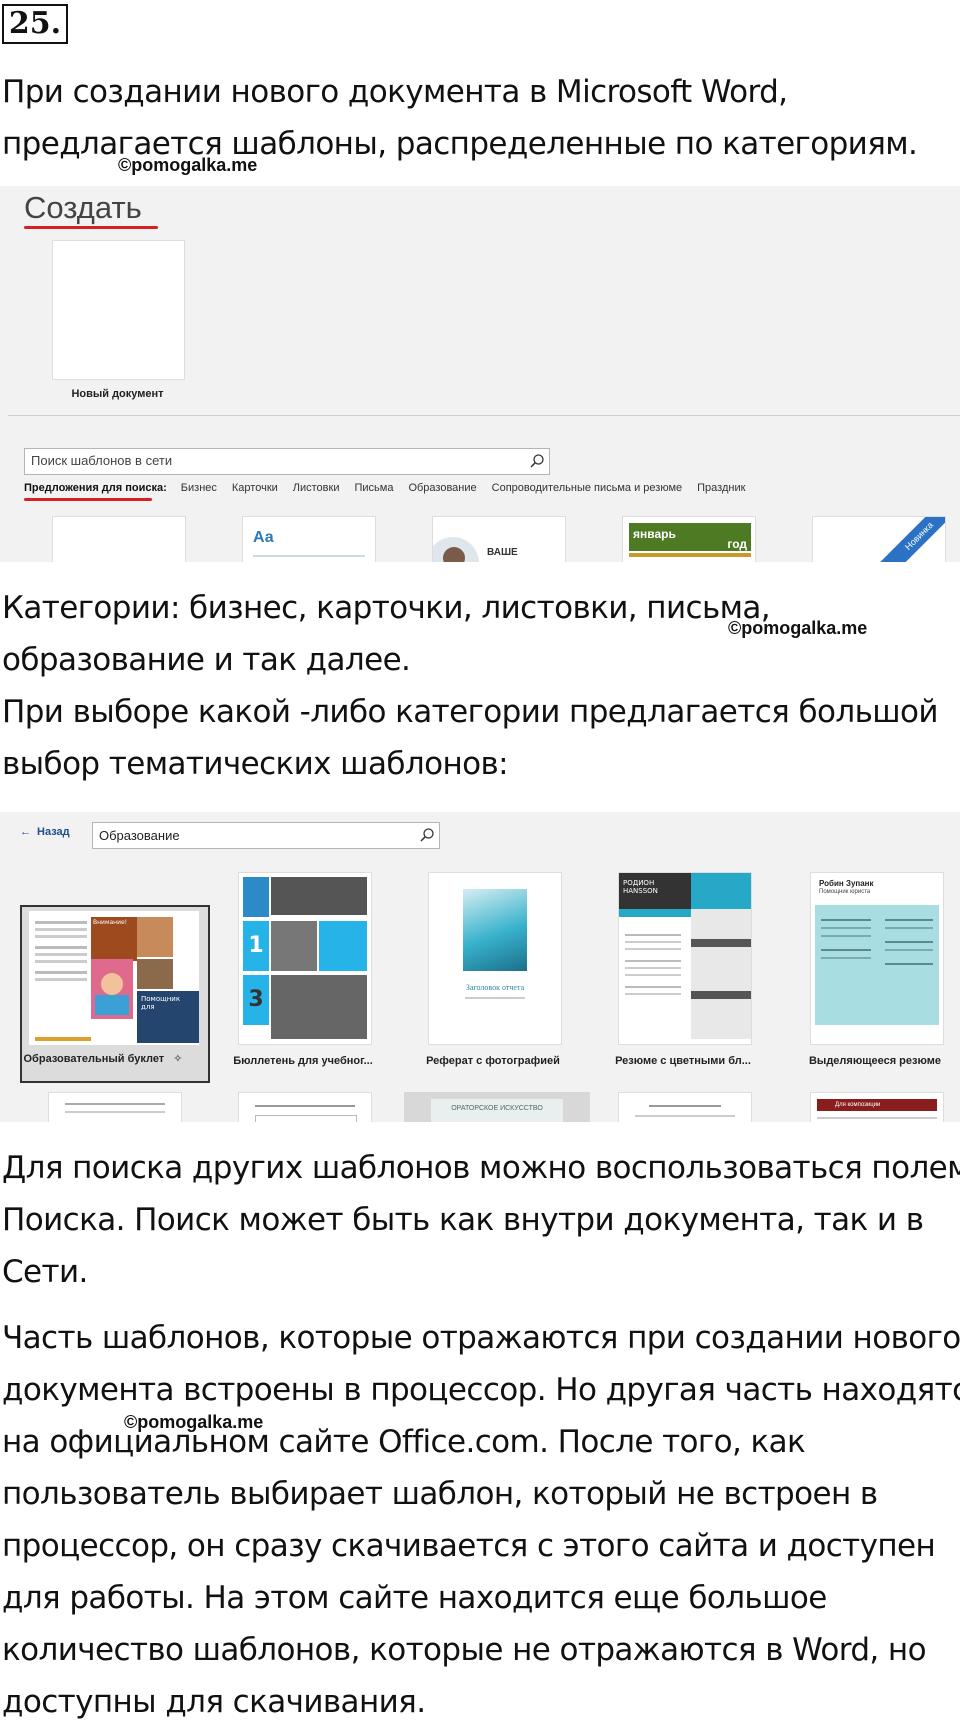  I want to click on thumb-month: январь, so click(654, 534).